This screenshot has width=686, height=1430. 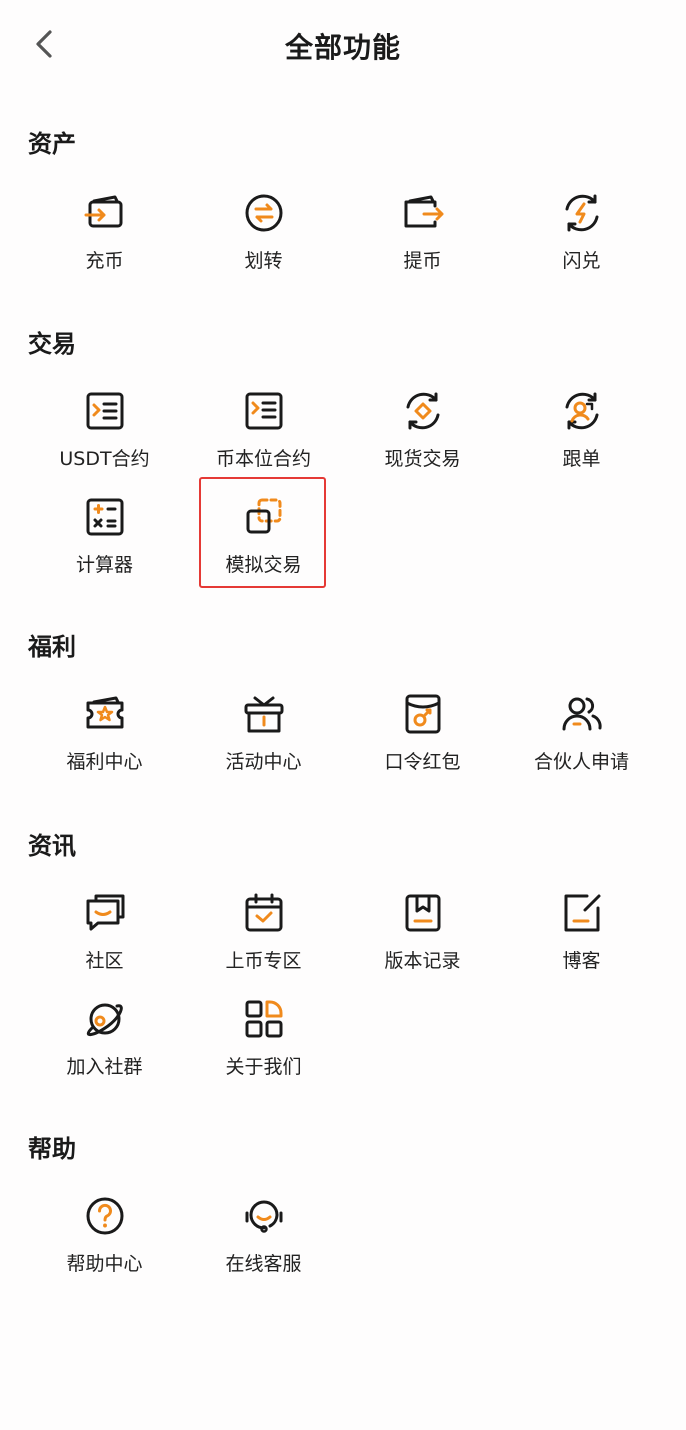 I want to click on headset-icon, so click(x=264, y=1216).